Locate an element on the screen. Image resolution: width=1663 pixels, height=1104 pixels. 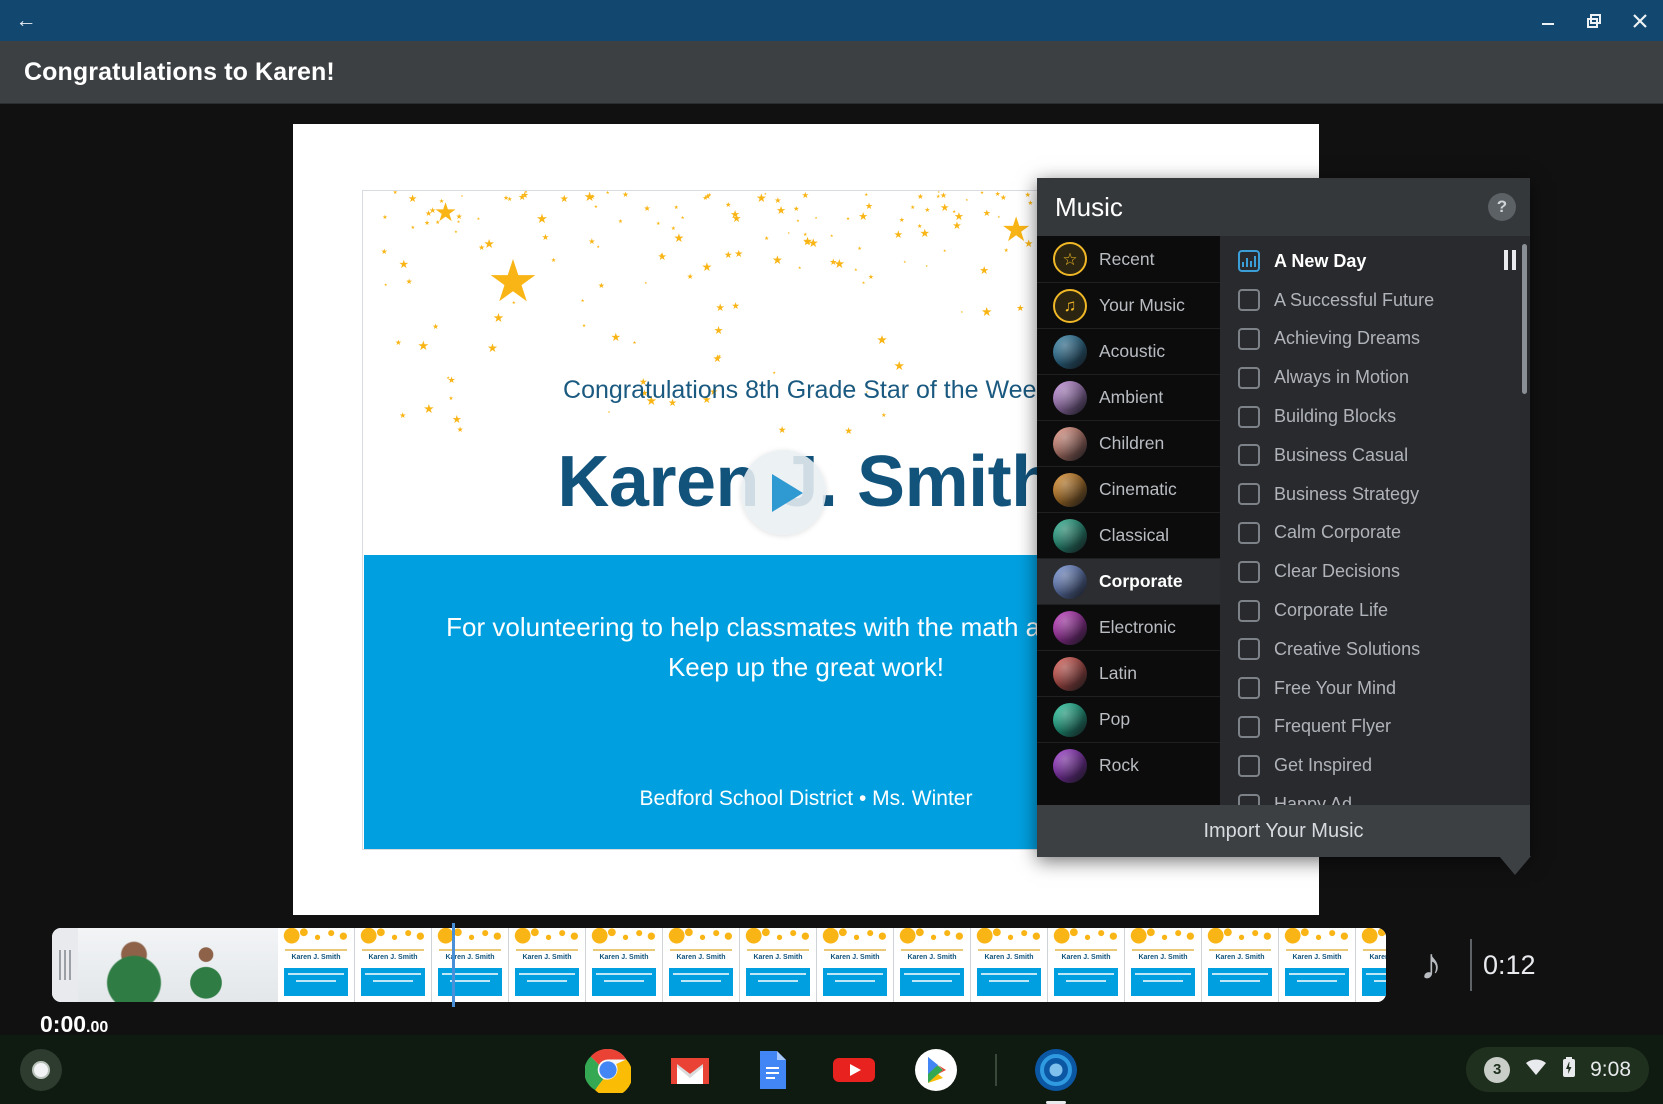
video-clip is located at coordinates (178, 965).